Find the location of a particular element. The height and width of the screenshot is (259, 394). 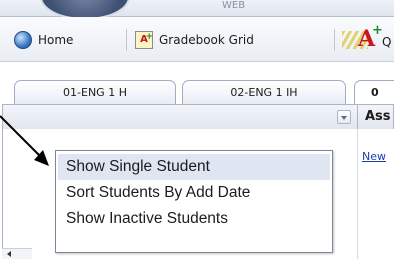

menu-item-sort-by-add-date: Sort Students By Add Date is located at coordinates (194, 193).